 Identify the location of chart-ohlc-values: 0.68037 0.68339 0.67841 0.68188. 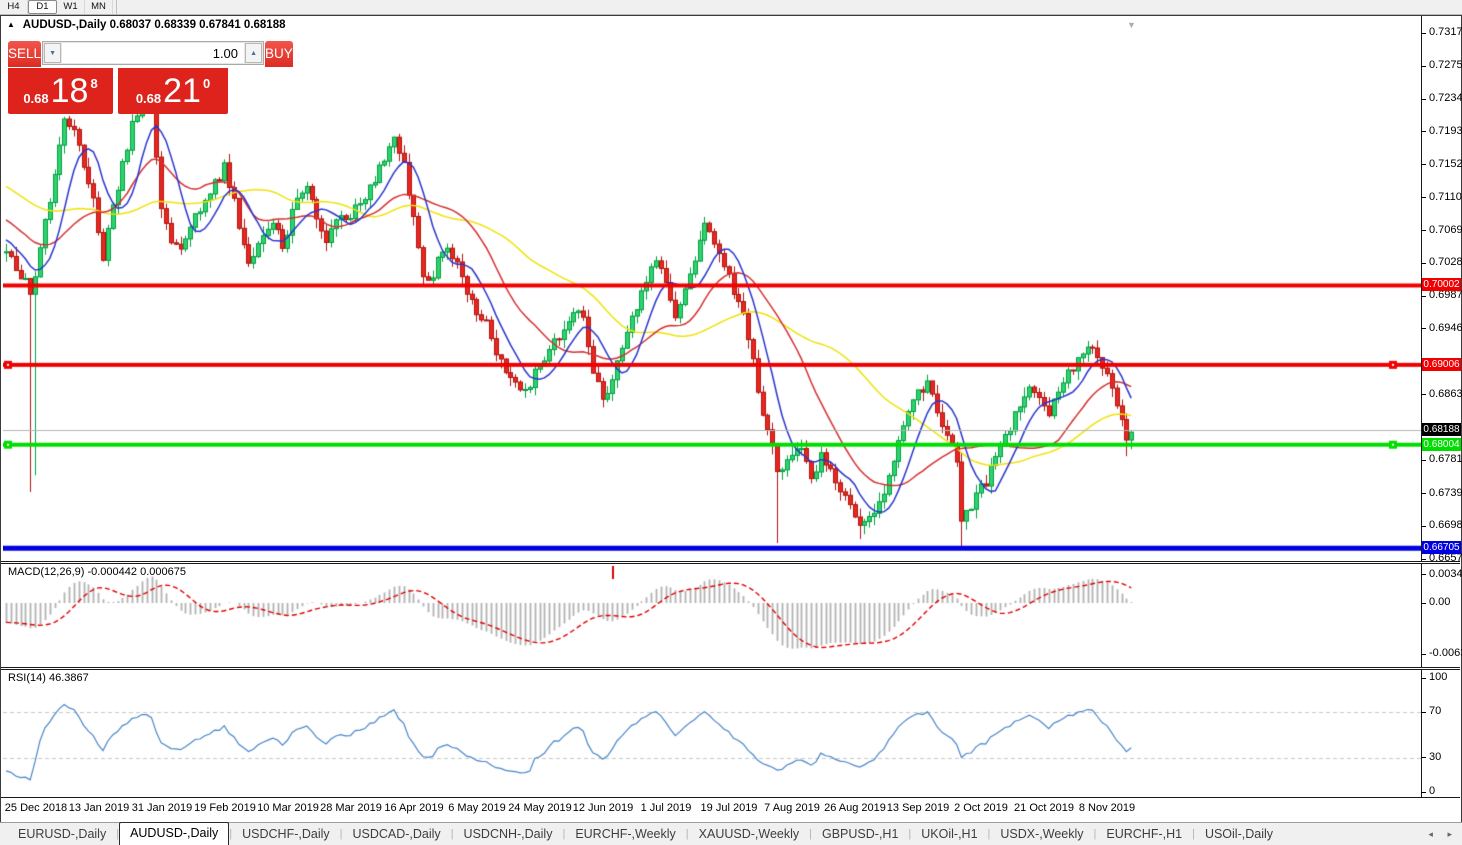
(197, 25).